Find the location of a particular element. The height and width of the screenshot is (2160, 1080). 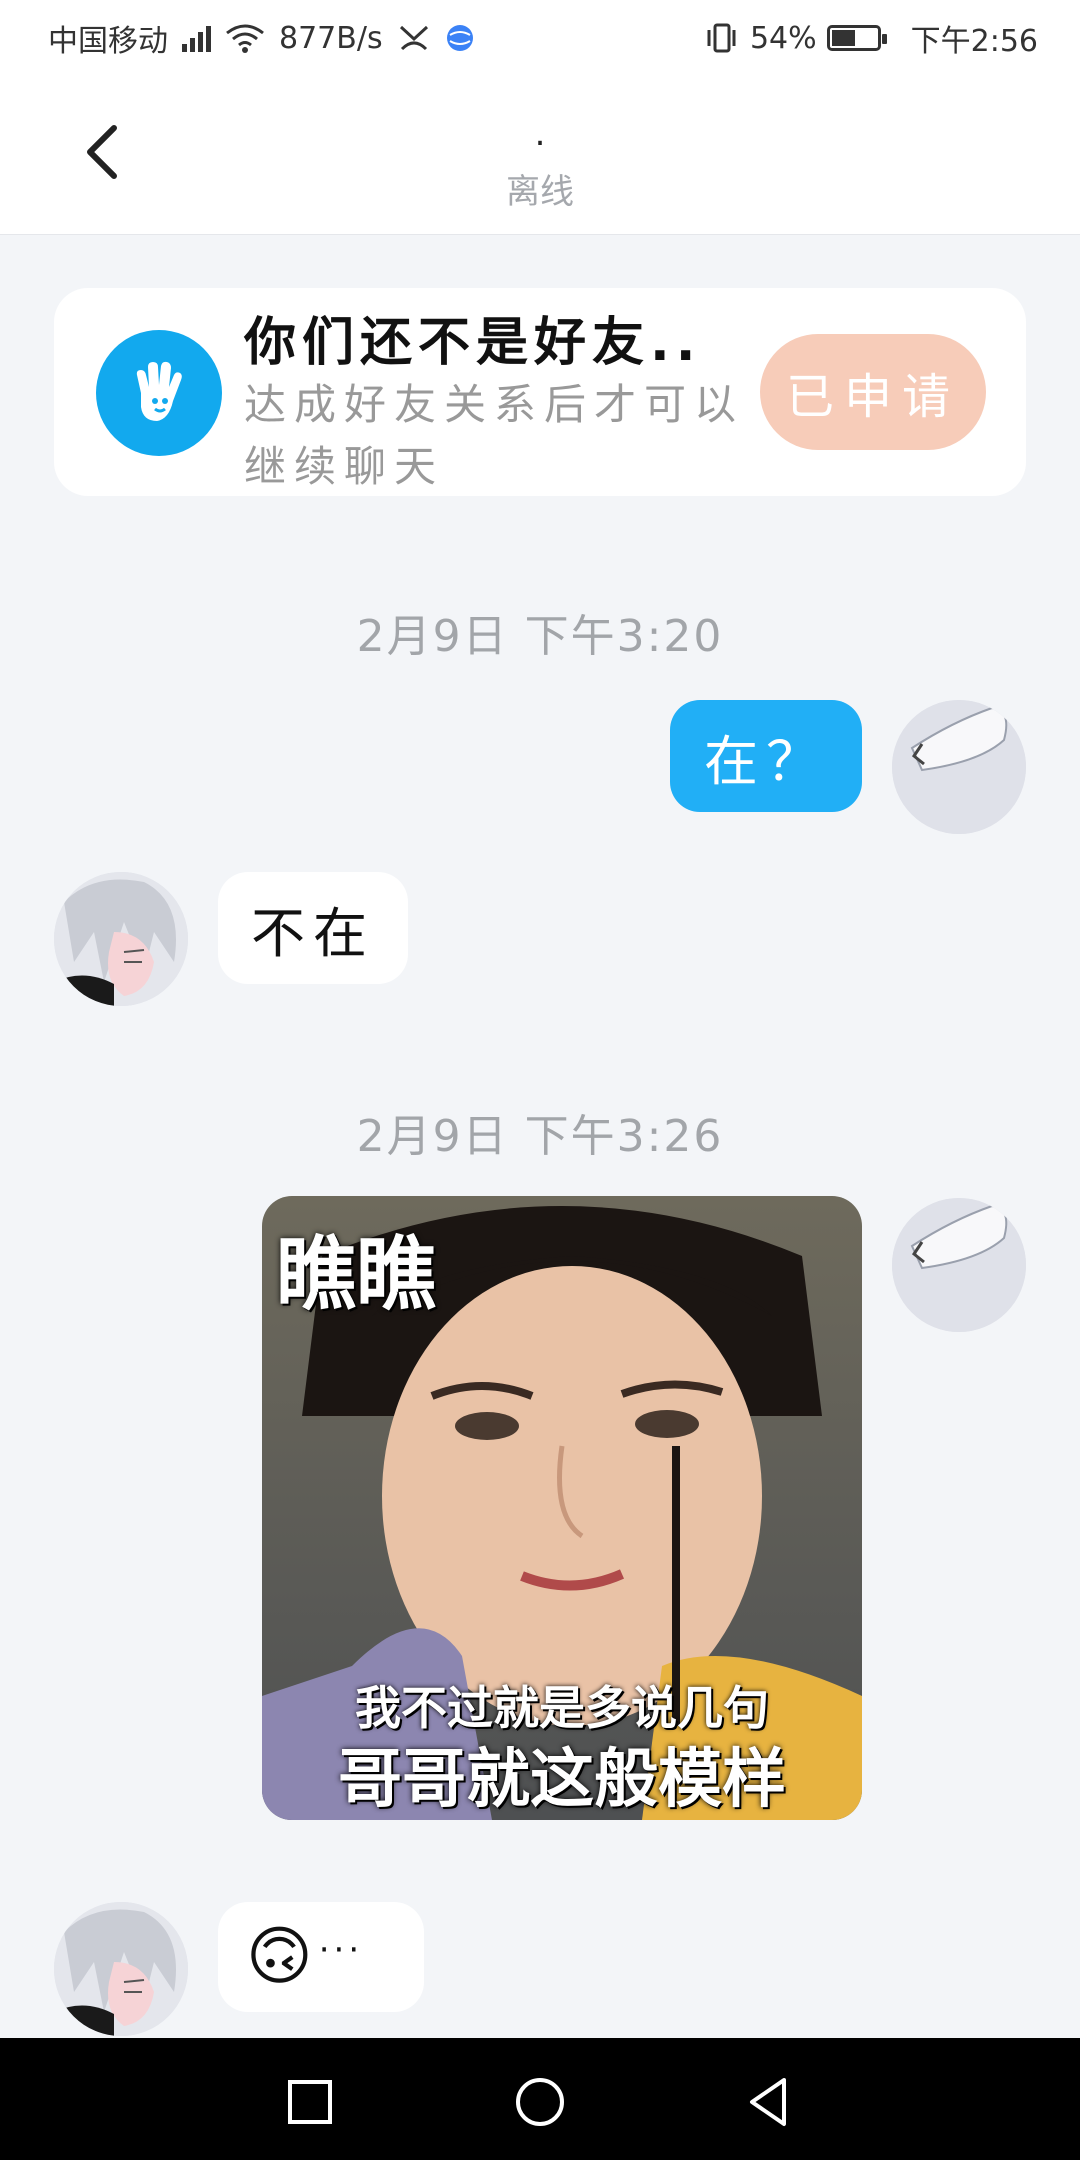

chat-title: . is located at coordinates (540, 134).